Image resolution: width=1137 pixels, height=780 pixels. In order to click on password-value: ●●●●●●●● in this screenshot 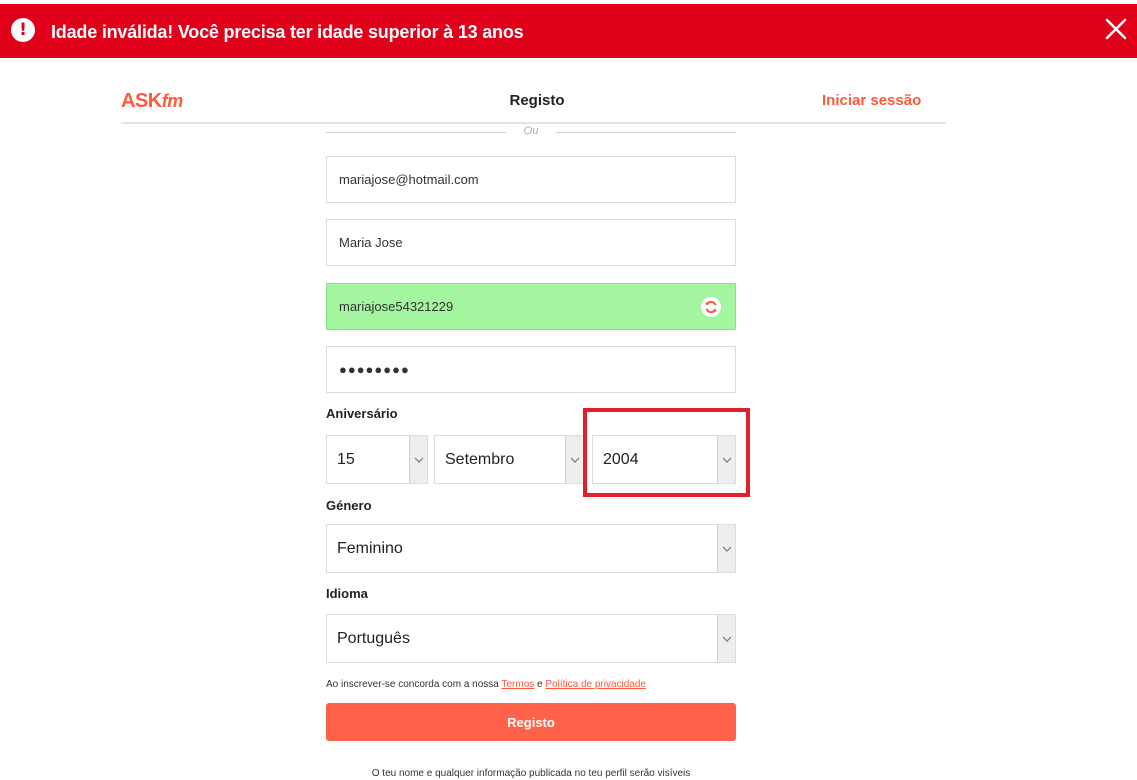, I will do `click(374, 369)`.